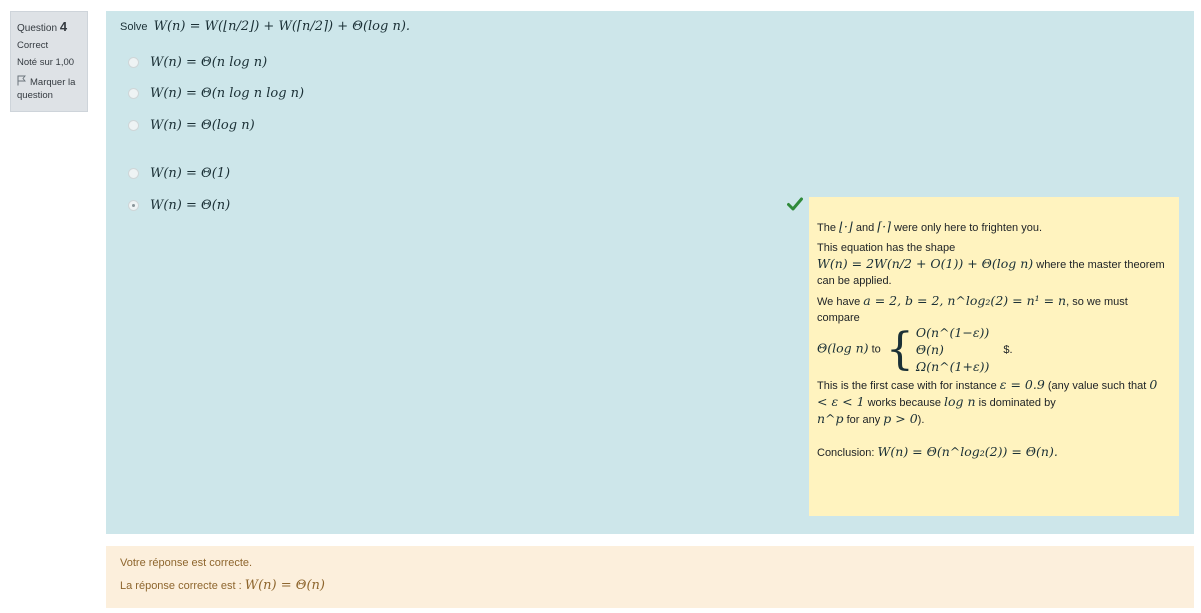 The width and height of the screenshot is (1201, 613). Describe the element at coordinates (202, 125) in the screenshot. I see `answer-text-3: W(n) = Θ(log n)` at that location.